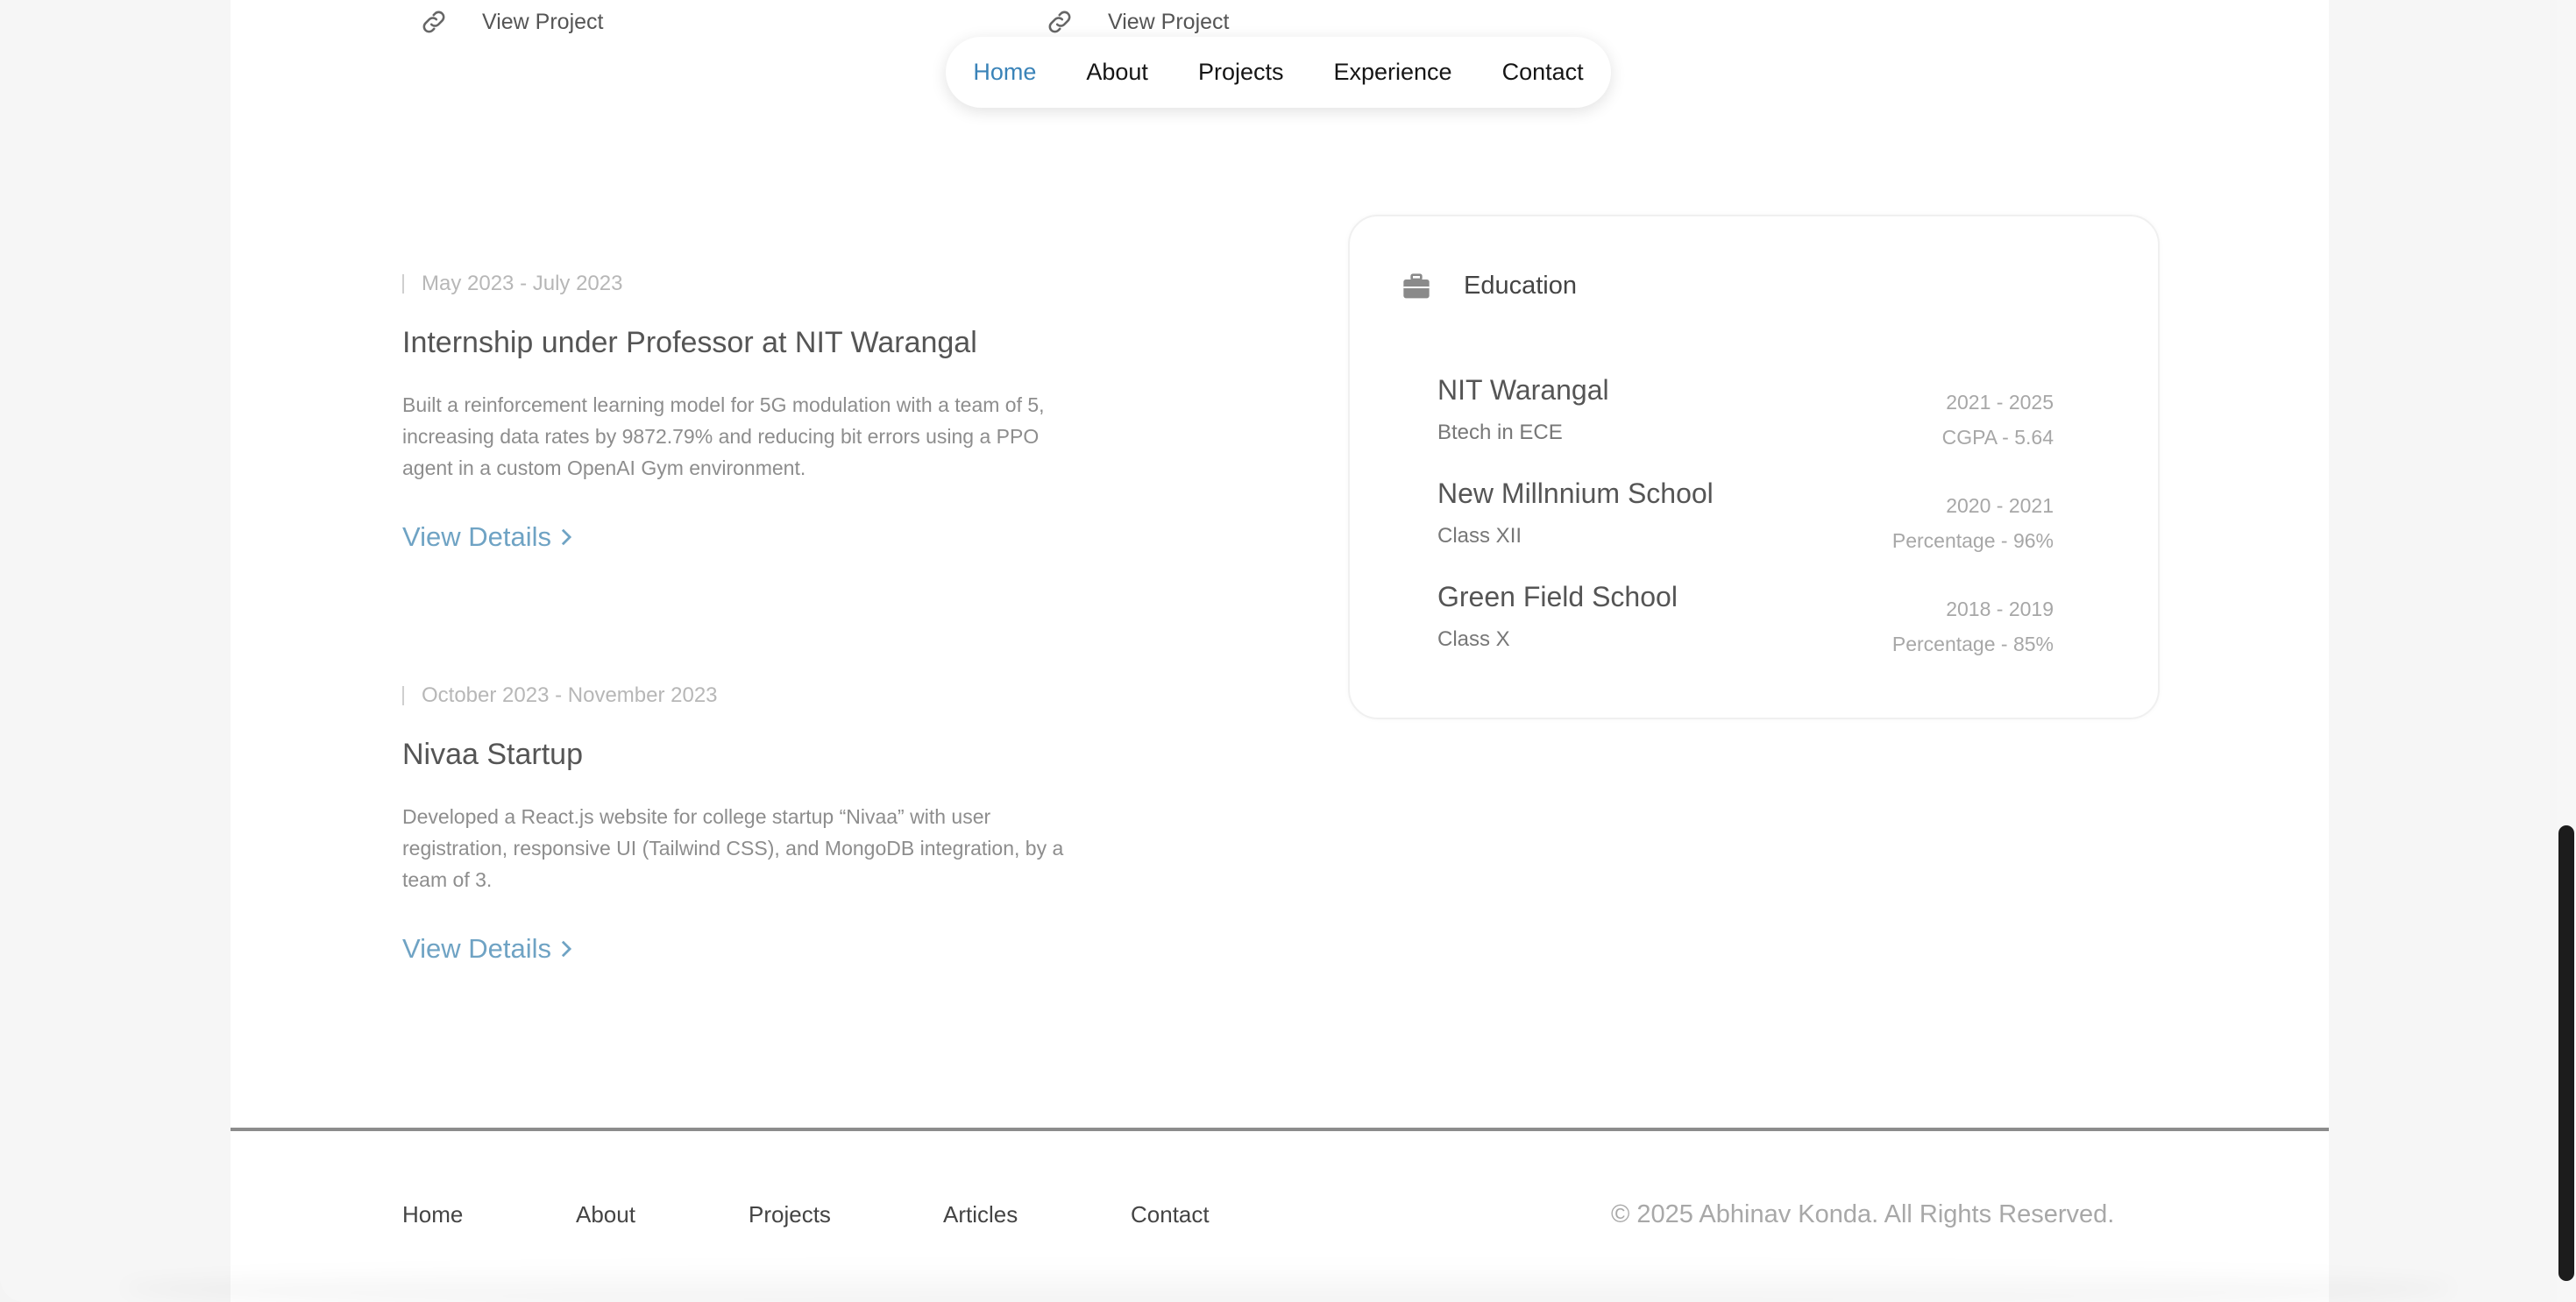 The image size is (2576, 1302). Describe the element at coordinates (2566, 651) in the screenshot. I see `scrollbar-track` at that location.